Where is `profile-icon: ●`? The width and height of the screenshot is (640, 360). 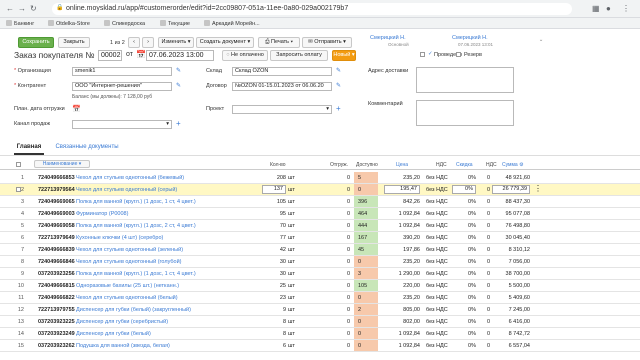 profile-icon: ● is located at coordinates (608, 8).